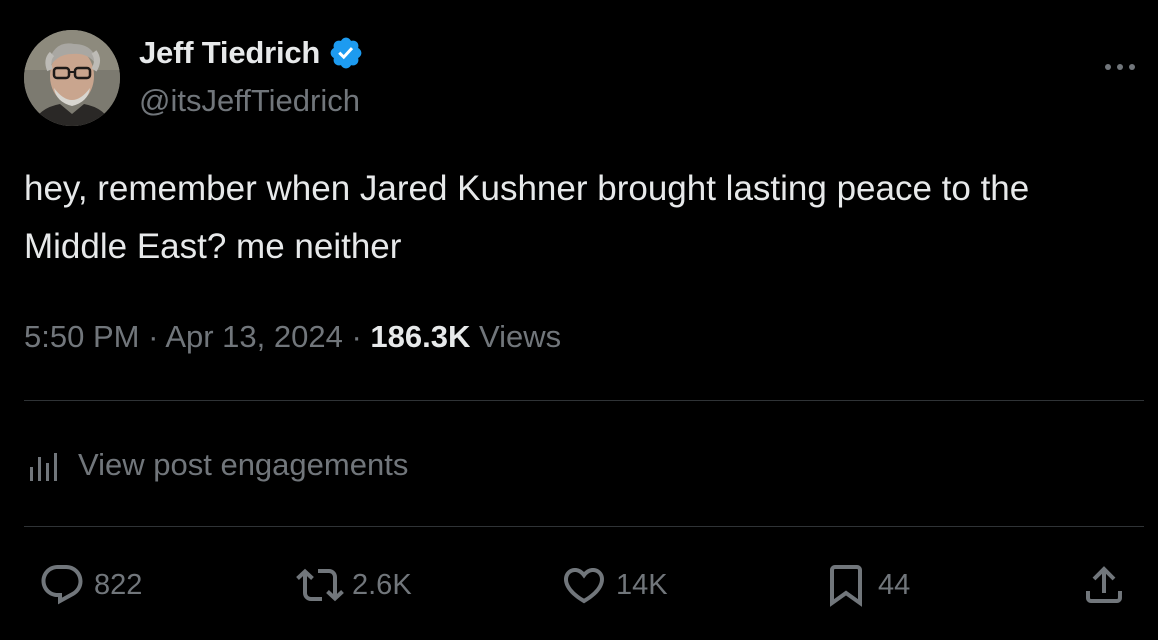 The width and height of the screenshot is (1158, 640). I want to click on share-icon, so click(1104, 584).